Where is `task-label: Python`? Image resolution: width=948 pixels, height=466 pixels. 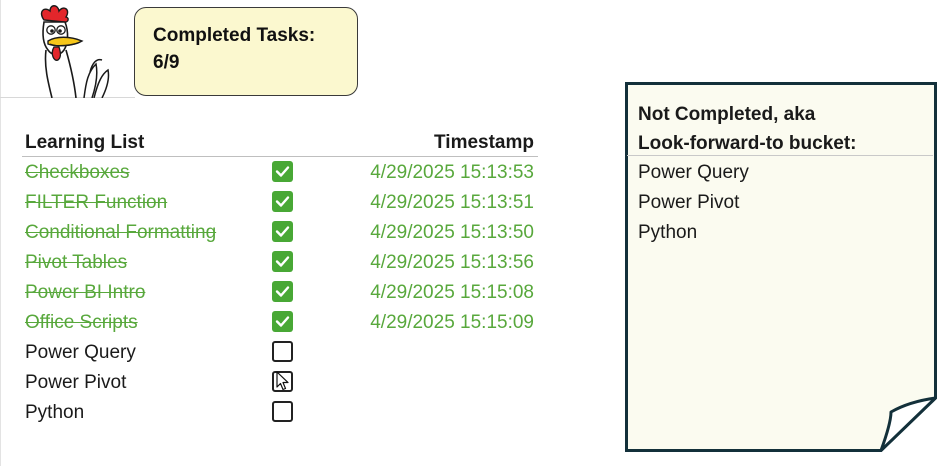
task-label: Python is located at coordinates (55, 412).